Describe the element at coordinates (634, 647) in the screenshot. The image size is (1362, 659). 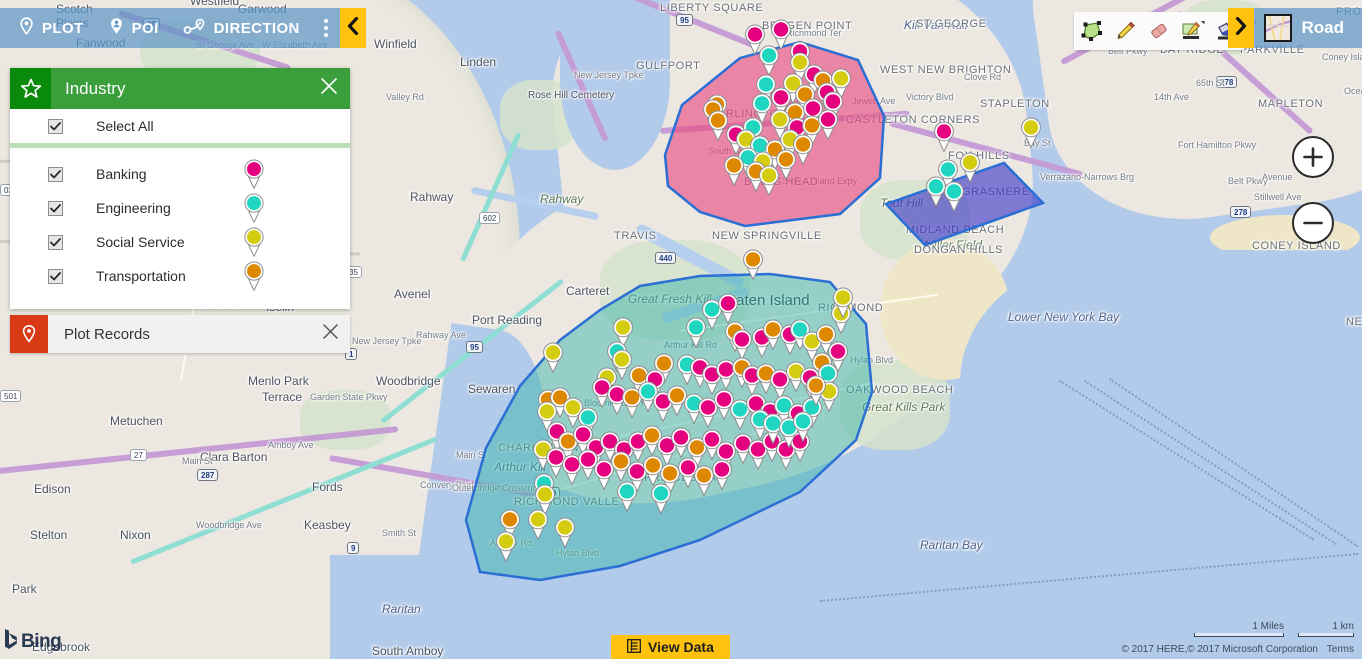
I see `table-list-icon` at that location.